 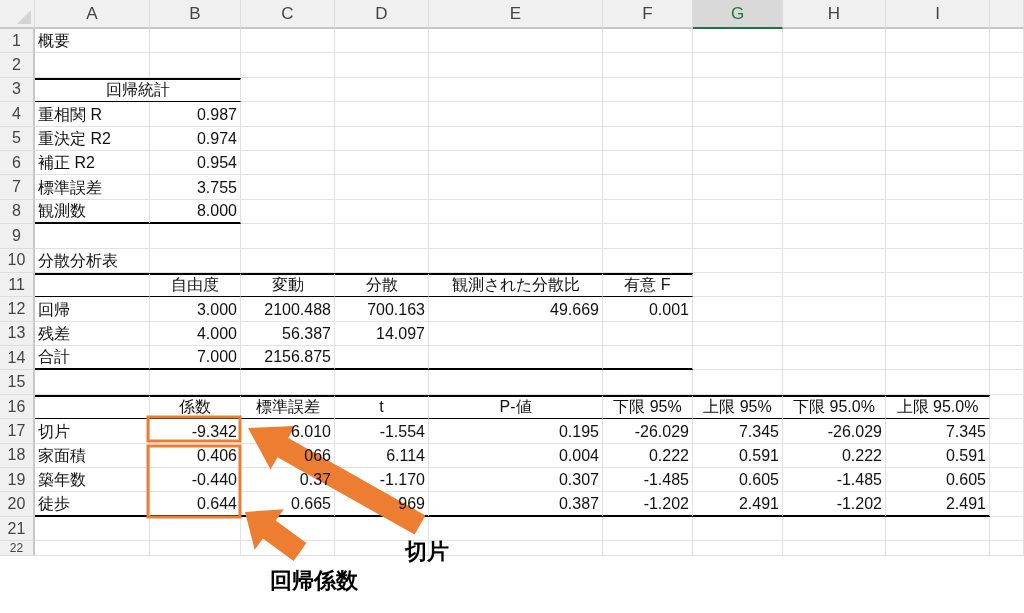 I want to click on table-cell: 上限 95.0%, so click(x=938, y=407).